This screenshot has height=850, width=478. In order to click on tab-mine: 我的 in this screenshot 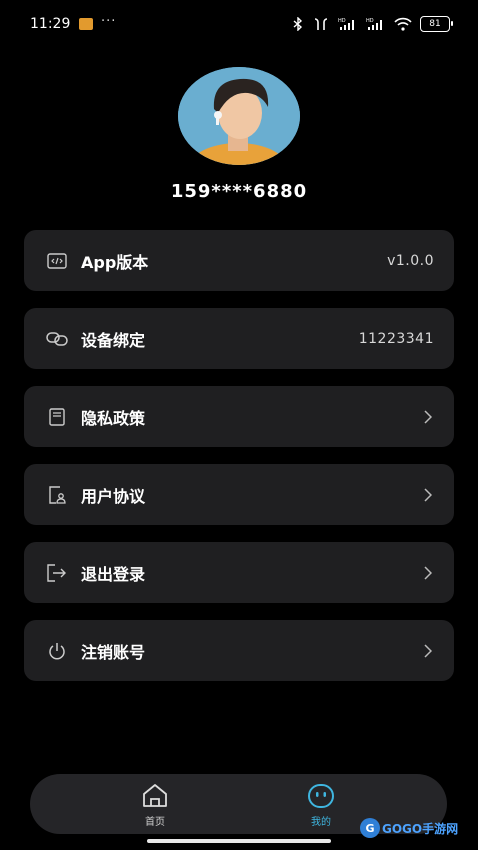, I will do `click(321, 805)`.